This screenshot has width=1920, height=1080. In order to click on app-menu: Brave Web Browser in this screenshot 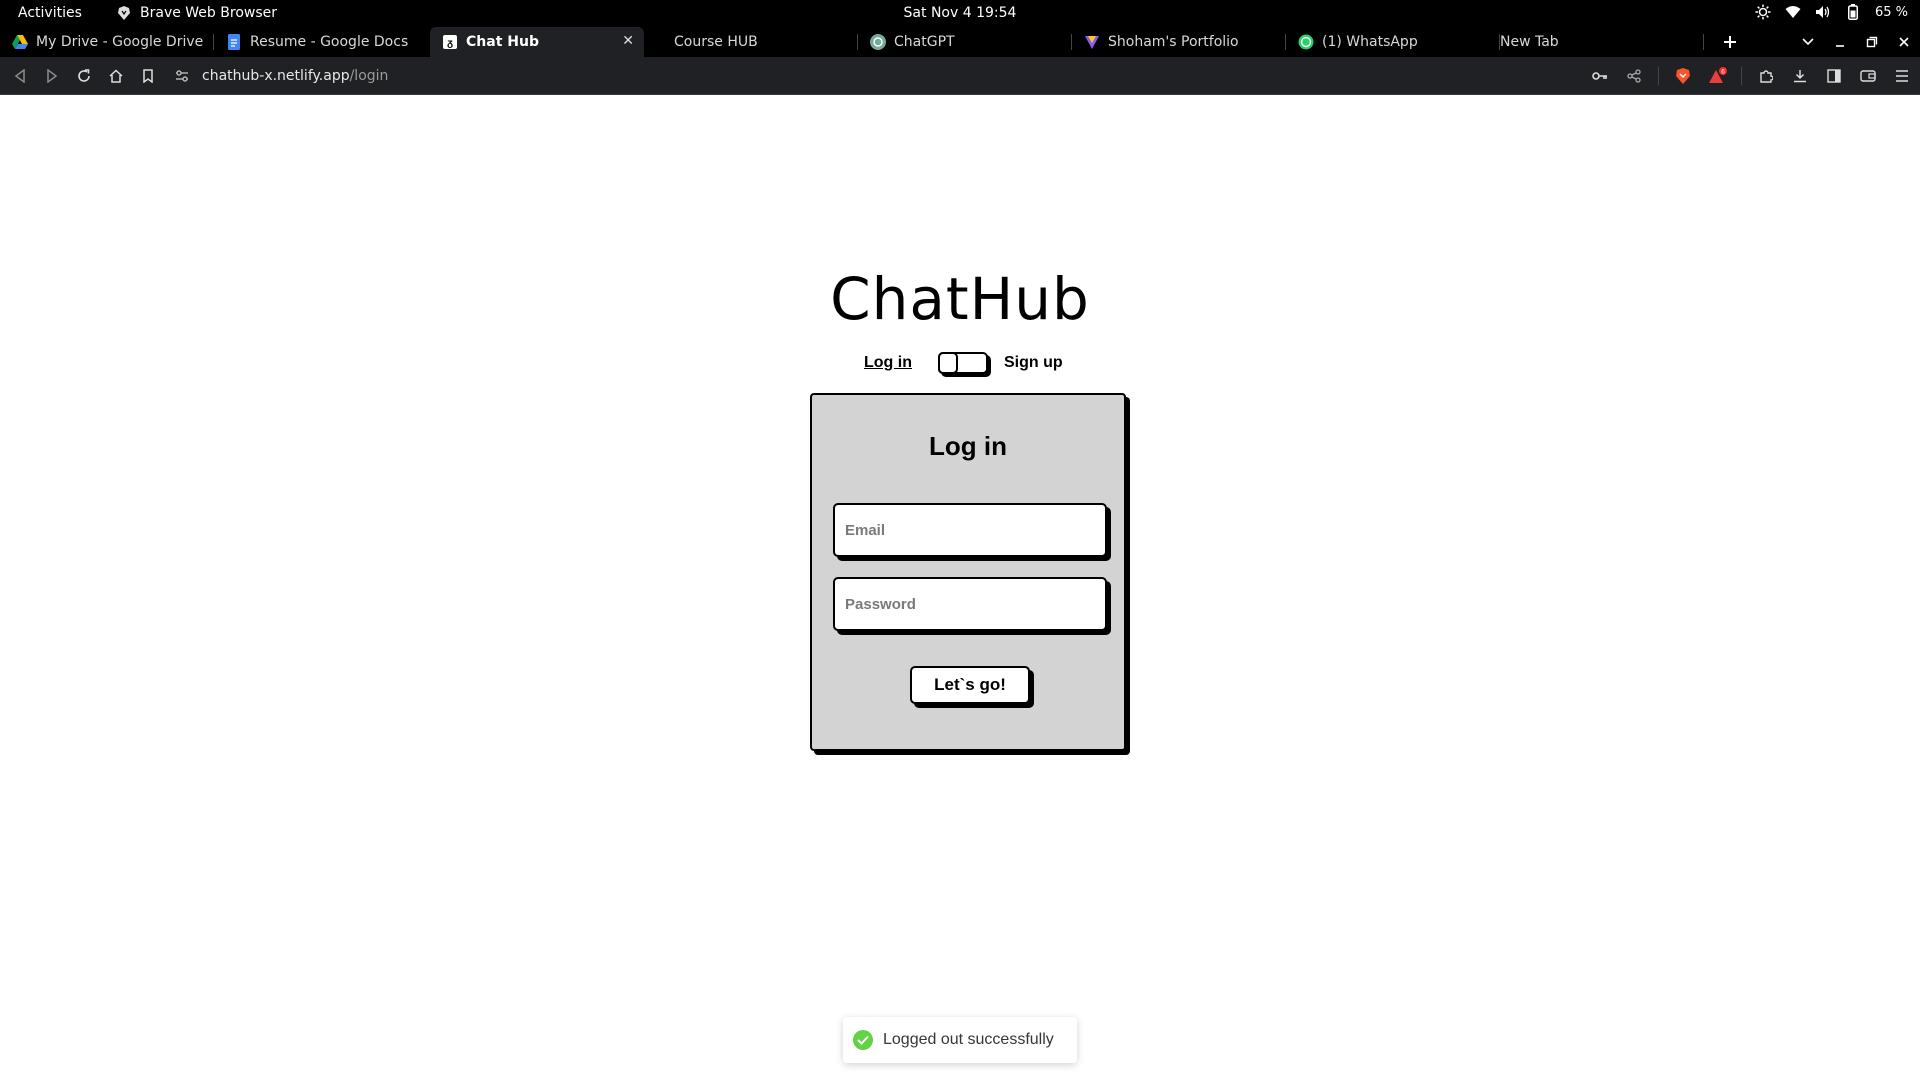, I will do `click(196, 13)`.